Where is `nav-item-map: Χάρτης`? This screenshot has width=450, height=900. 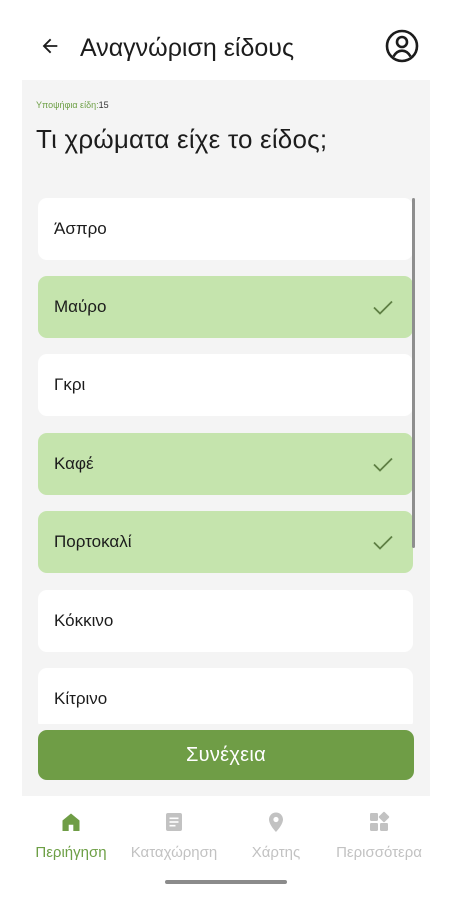 nav-item-map: Χάρτης is located at coordinates (276, 838).